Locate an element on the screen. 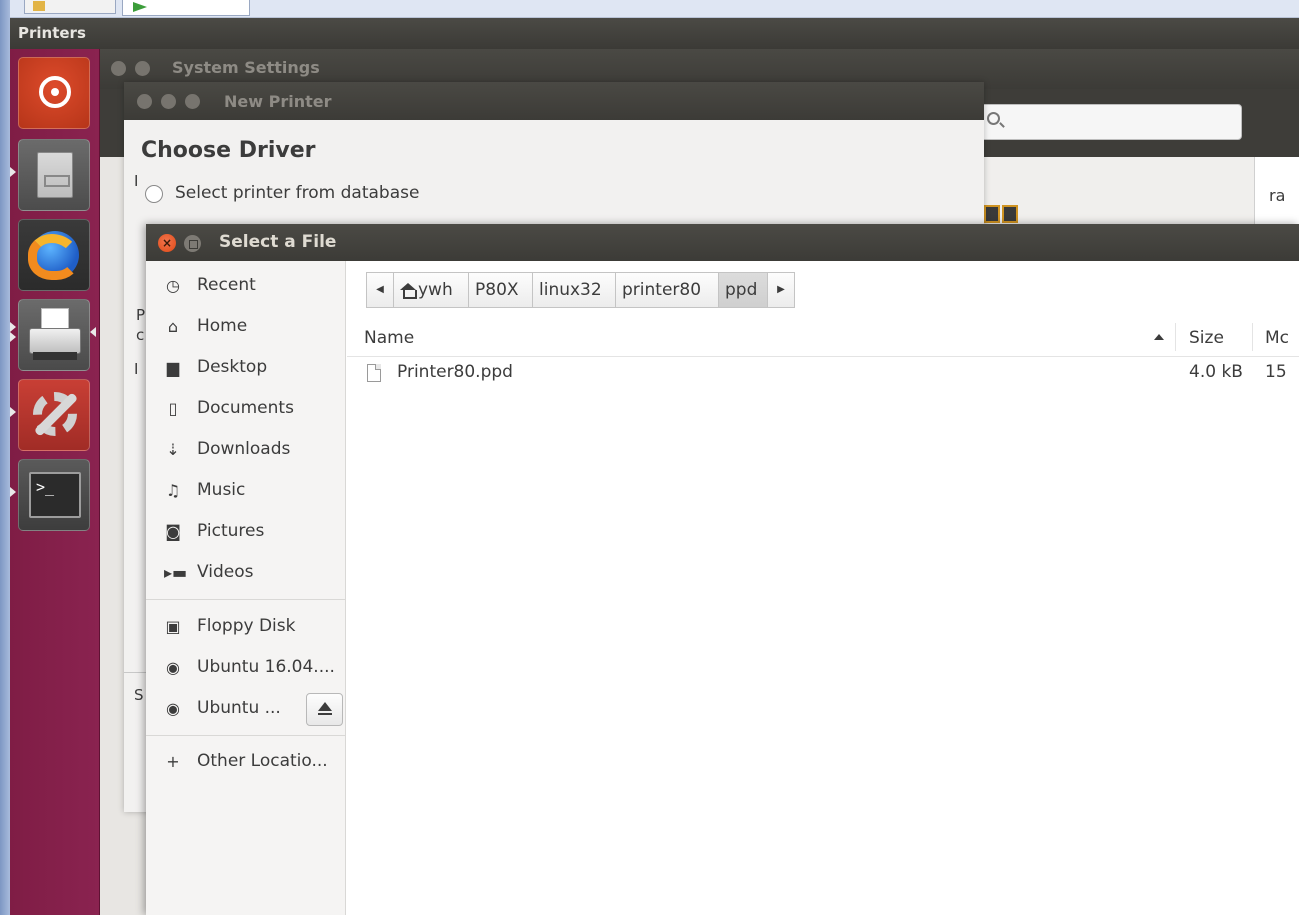  path-segment: P80X is located at coordinates (500, 290).